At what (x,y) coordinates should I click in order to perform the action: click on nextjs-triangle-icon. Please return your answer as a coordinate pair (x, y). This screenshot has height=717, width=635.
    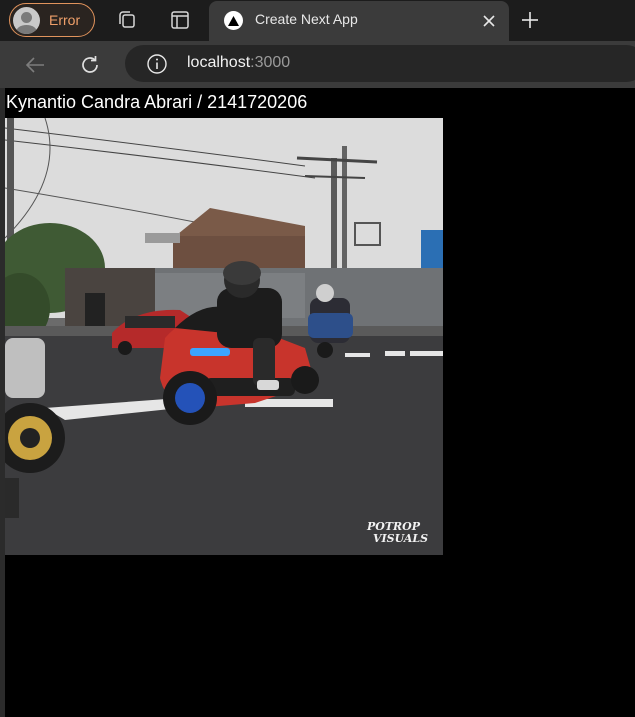
    Looking at the image, I should click on (233, 20).